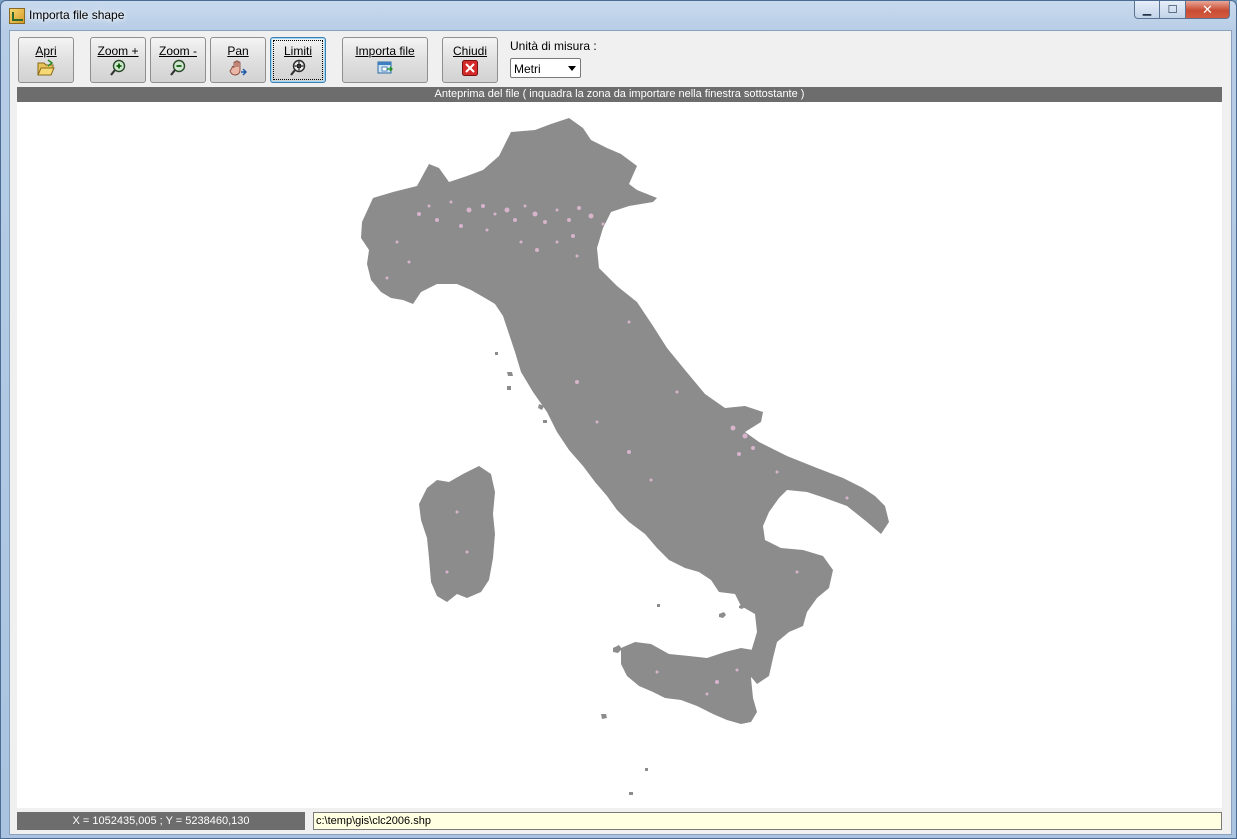  Describe the element at coordinates (46, 67) in the screenshot. I see `folder-open-icon` at that location.